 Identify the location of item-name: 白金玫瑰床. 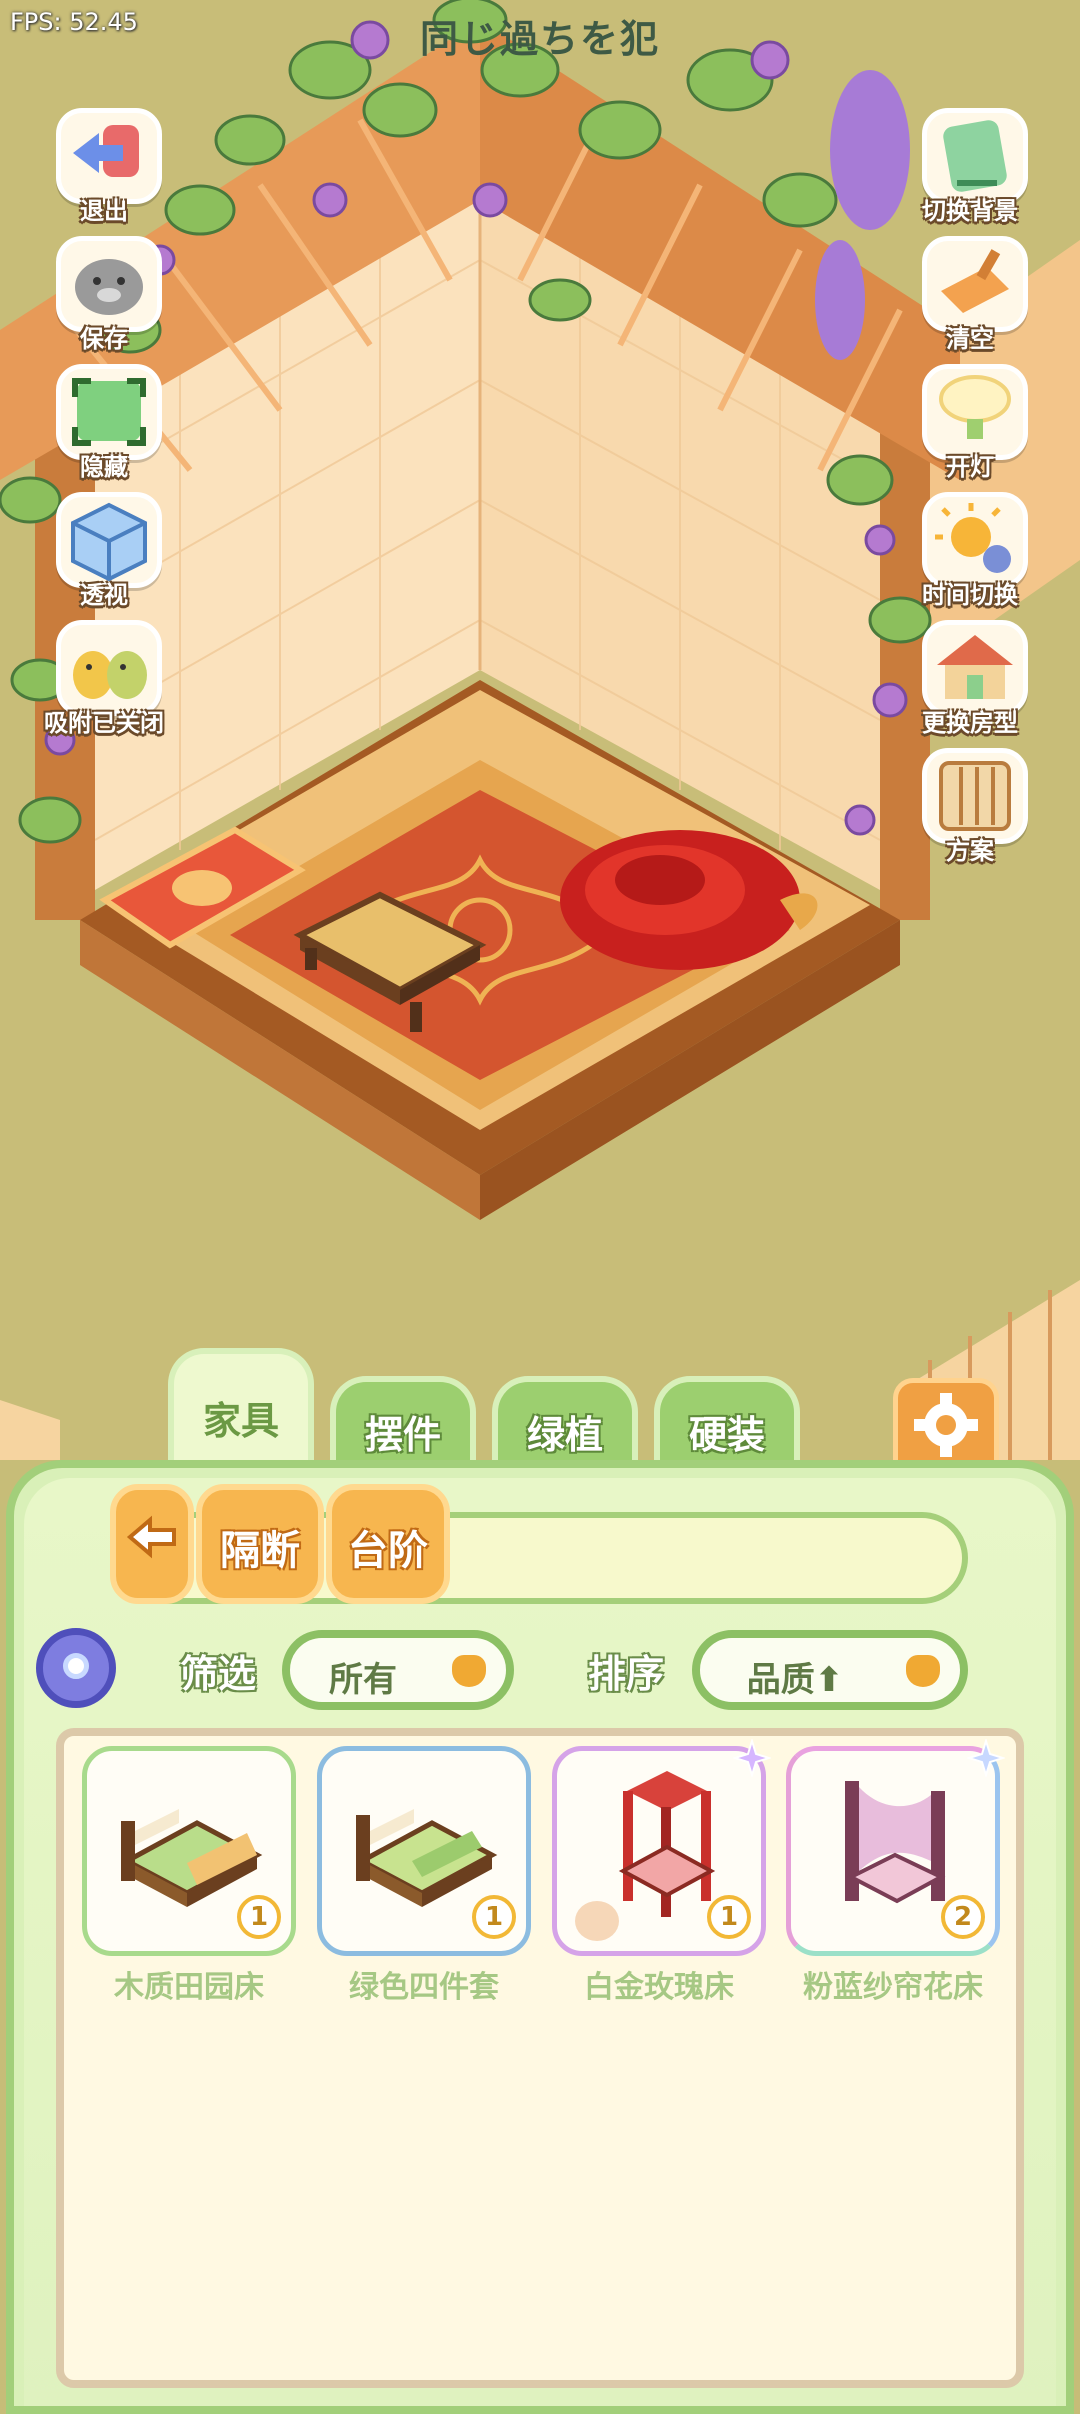
(659, 1987).